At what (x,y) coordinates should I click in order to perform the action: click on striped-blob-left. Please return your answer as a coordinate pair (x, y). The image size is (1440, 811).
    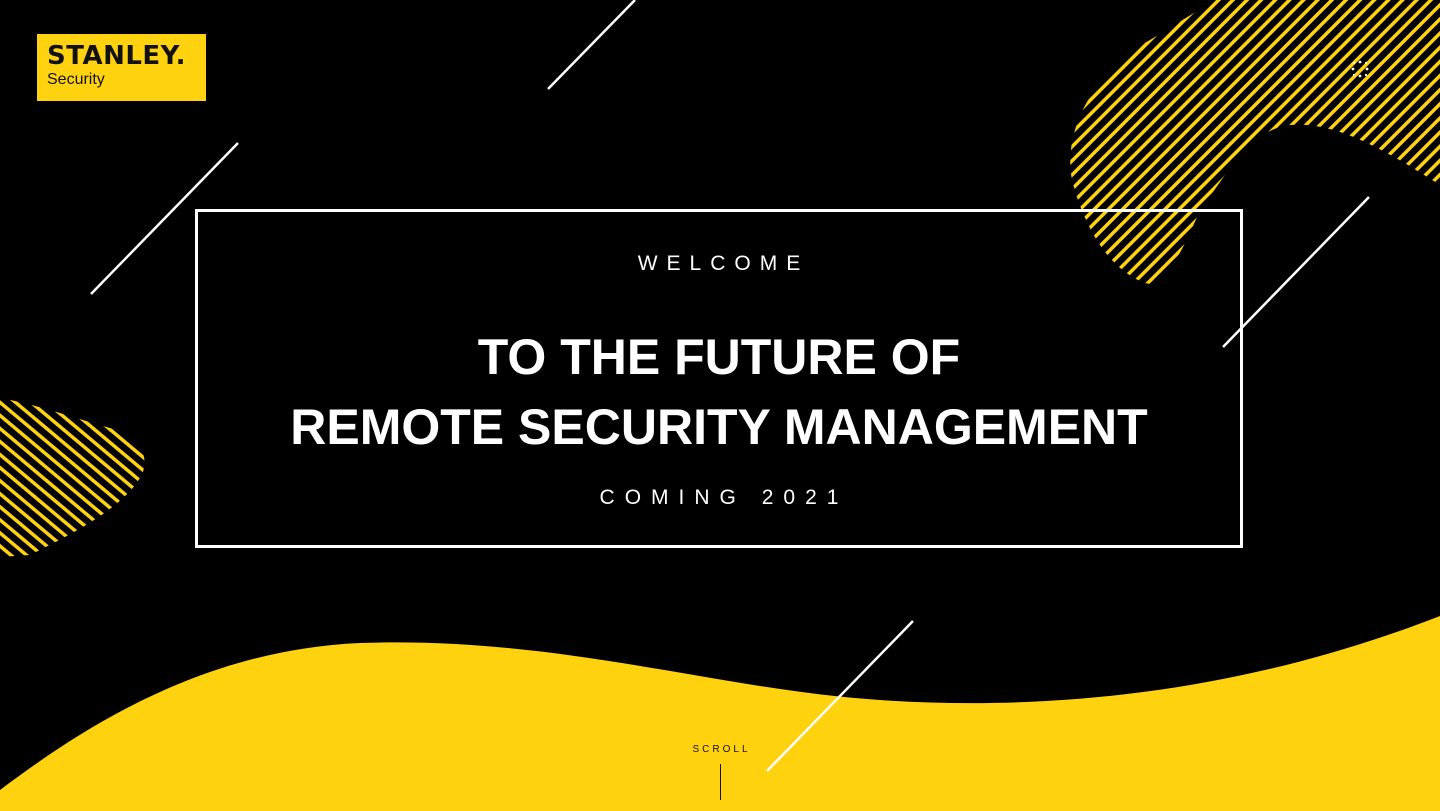
    Looking at the image, I should click on (72, 477).